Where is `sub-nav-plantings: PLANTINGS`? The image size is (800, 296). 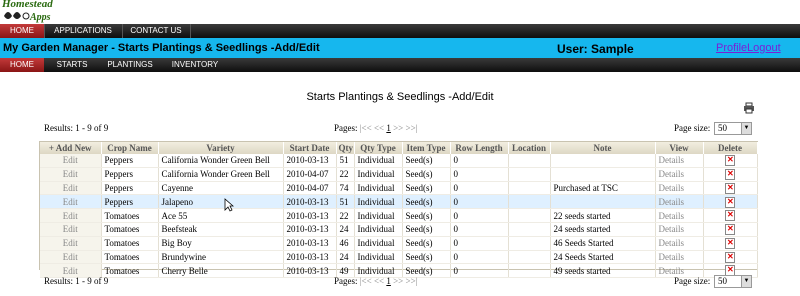 sub-nav-plantings: PLANTINGS is located at coordinates (130, 65).